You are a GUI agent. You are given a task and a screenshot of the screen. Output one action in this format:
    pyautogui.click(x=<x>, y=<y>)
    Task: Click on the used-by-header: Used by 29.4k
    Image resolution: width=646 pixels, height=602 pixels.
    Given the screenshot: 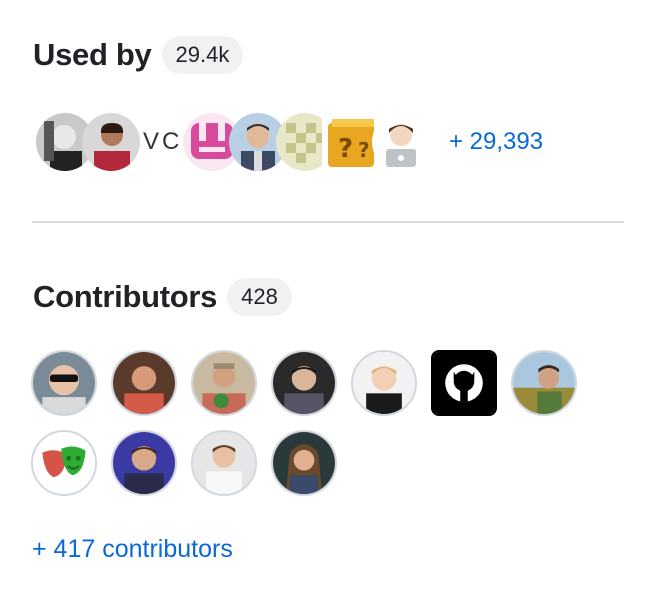 What is the action you would take?
    pyautogui.click(x=138, y=55)
    